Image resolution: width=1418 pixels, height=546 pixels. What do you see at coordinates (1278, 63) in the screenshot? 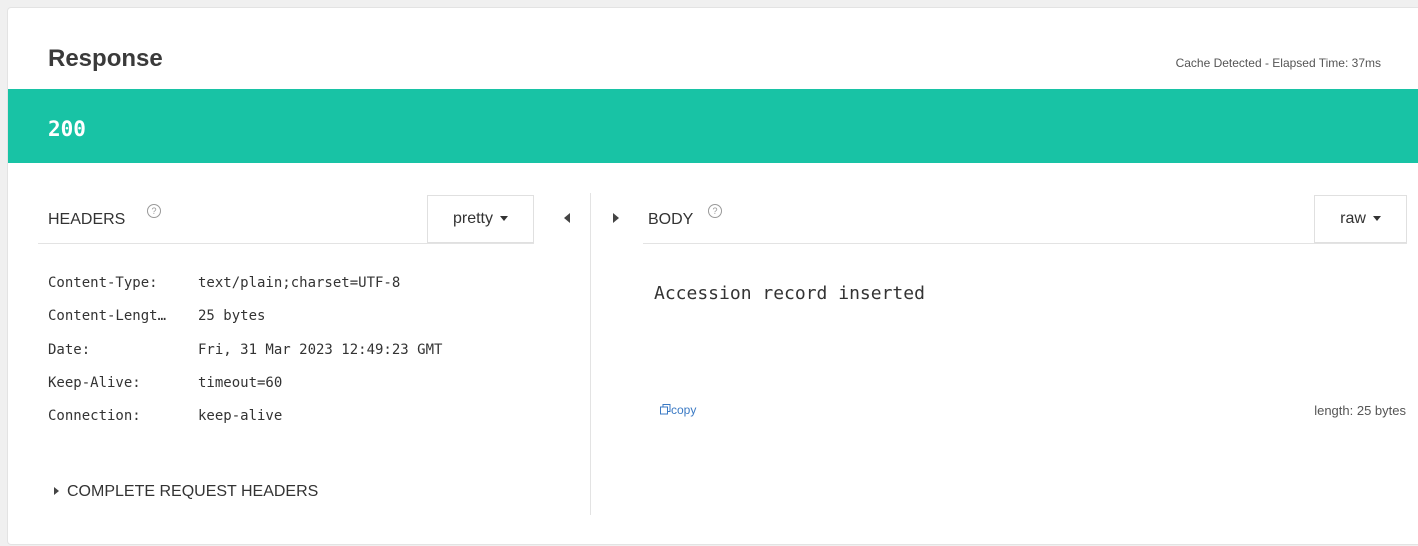
I see `elapsed-time: Cache Detected - Elapsed Time: 37ms` at bounding box center [1278, 63].